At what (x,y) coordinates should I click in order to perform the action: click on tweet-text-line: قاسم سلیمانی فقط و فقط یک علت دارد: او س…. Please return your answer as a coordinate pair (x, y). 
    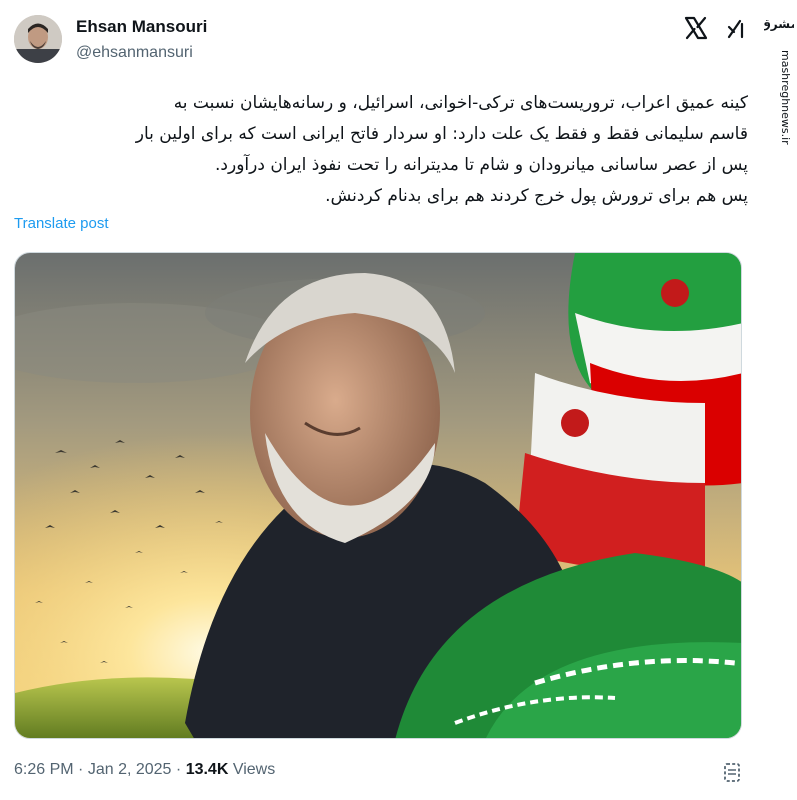
    Looking at the image, I should click on (441, 134).